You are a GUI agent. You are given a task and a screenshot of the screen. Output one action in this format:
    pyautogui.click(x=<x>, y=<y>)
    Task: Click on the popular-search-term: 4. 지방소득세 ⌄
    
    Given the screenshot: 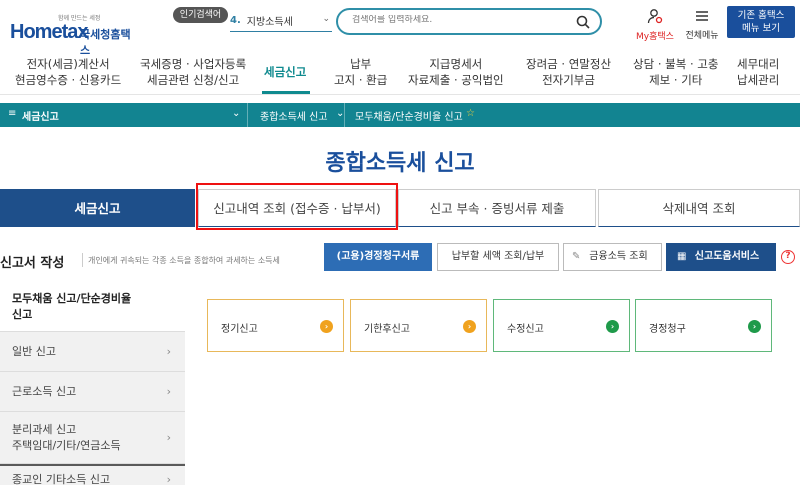 What is the action you would take?
    pyautogui.click(x=281, y=21)
    